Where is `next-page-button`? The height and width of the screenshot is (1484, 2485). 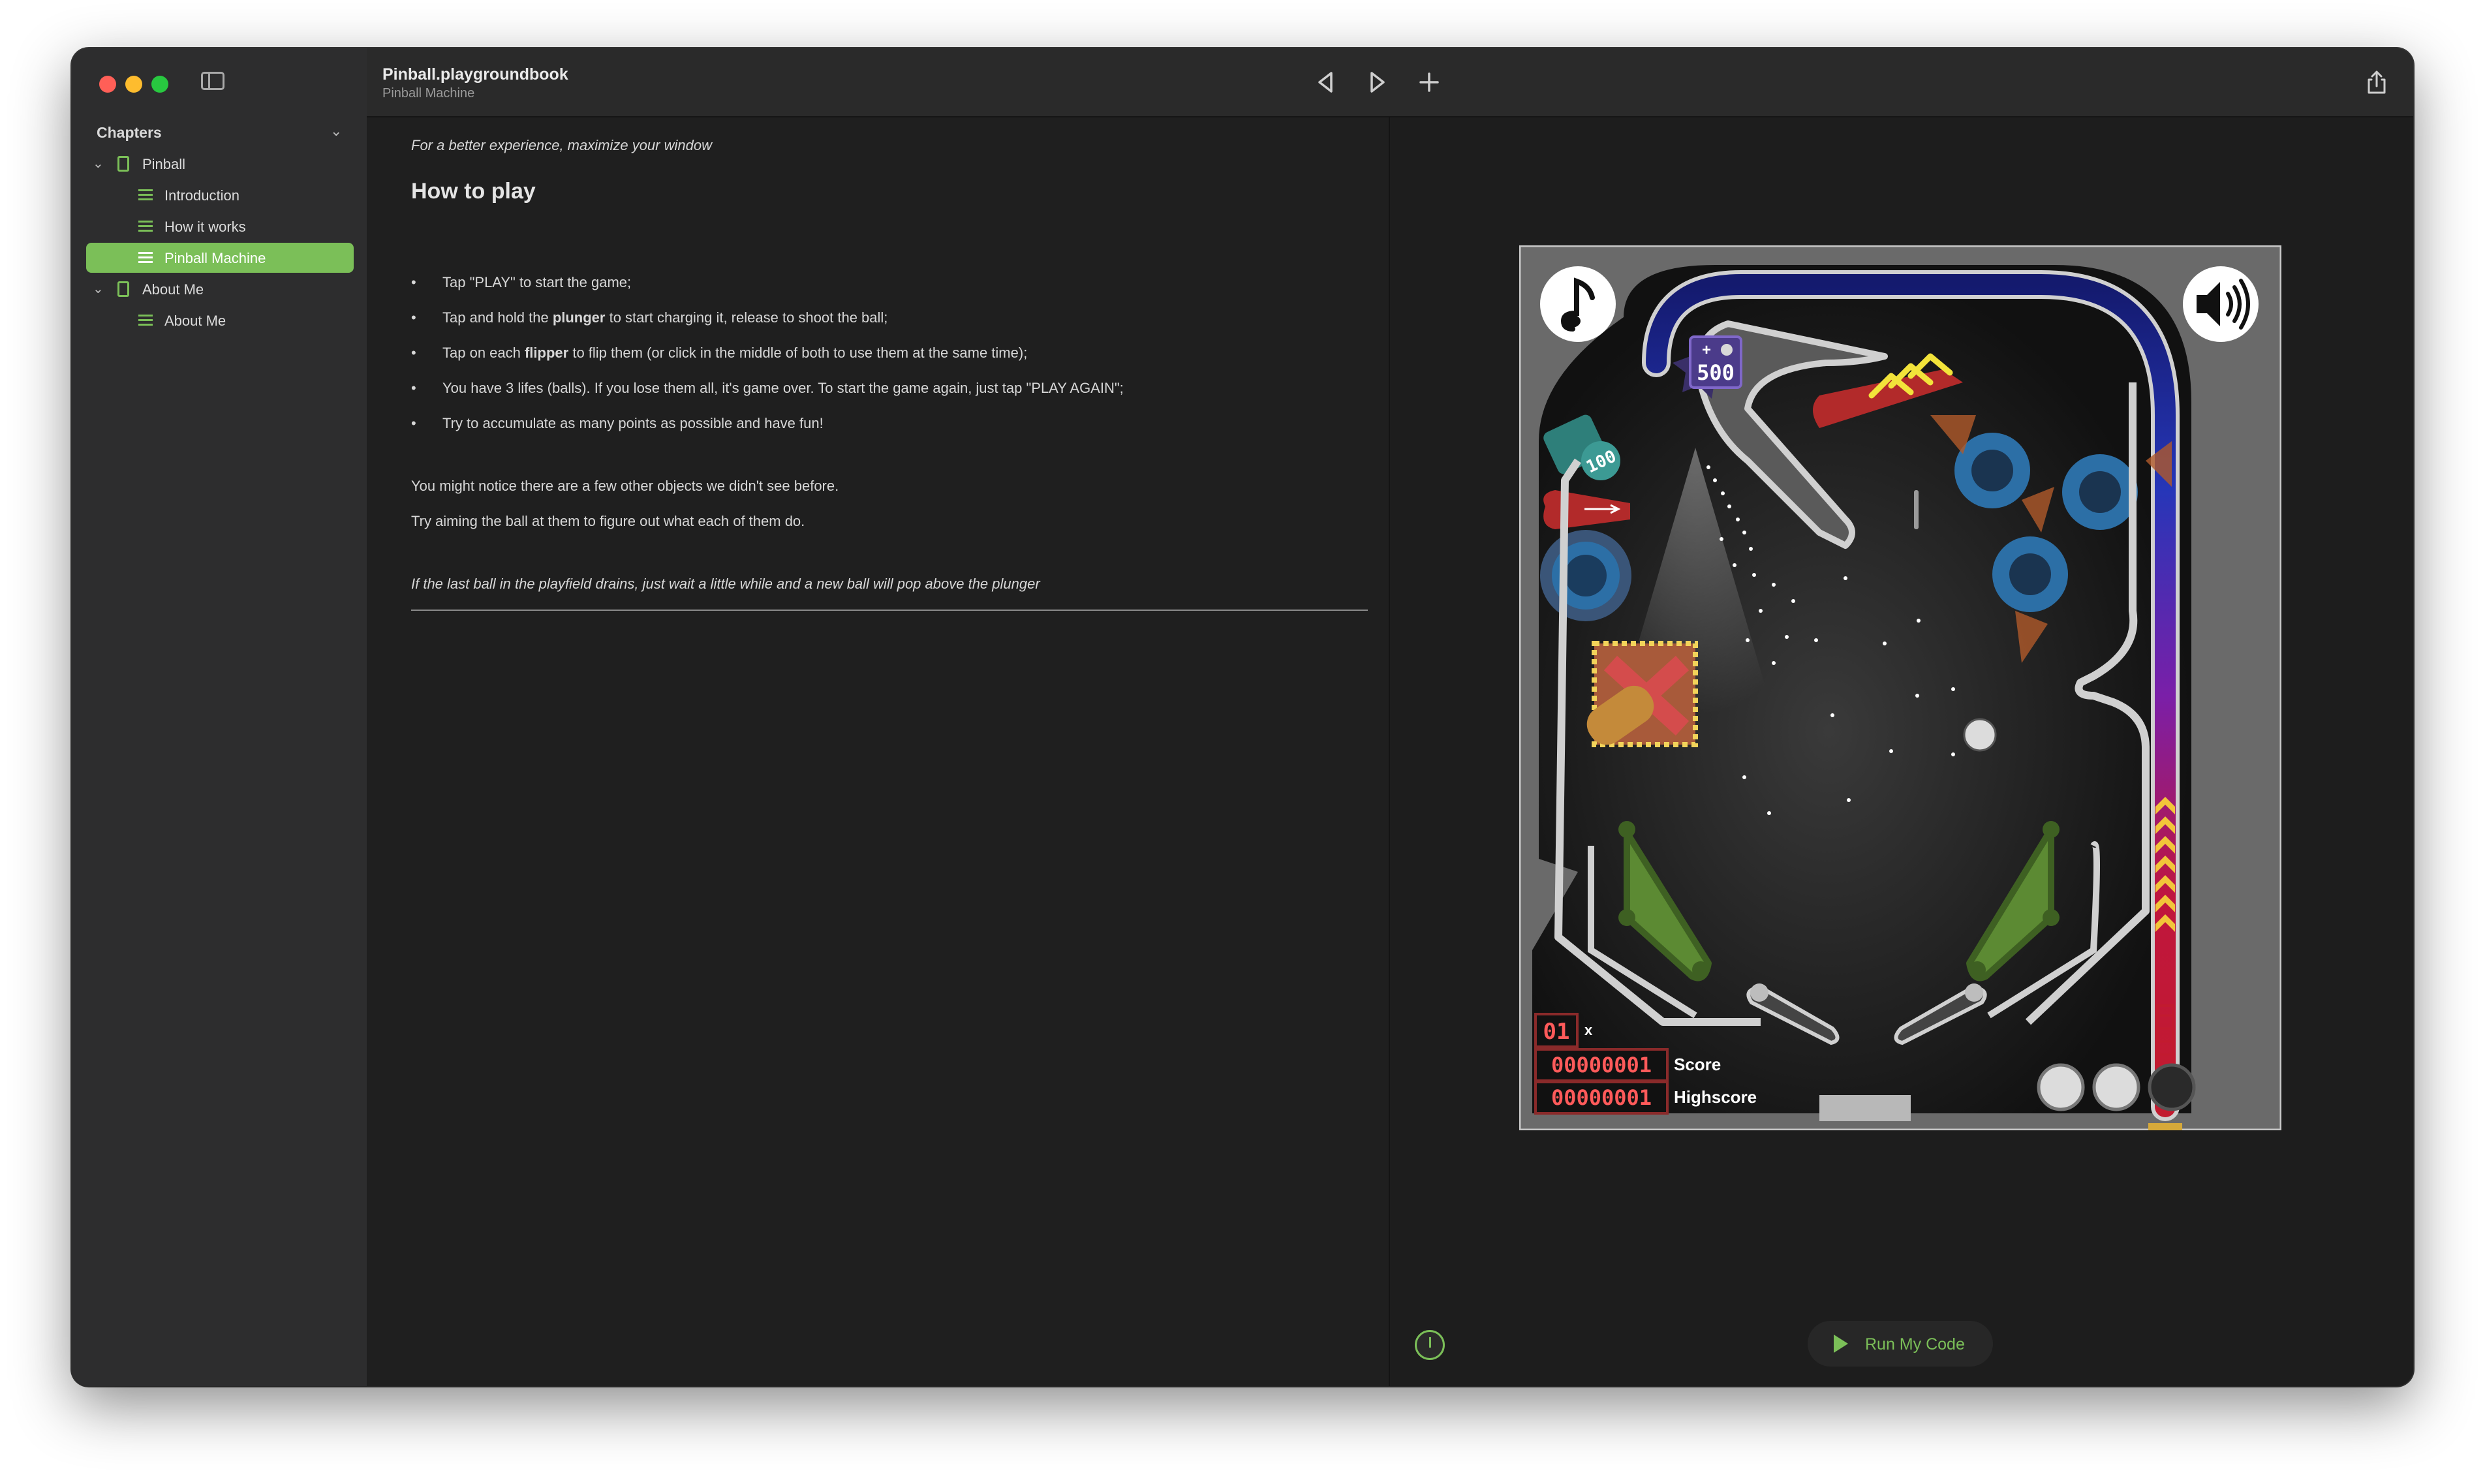
next-page-button is located at coordinates (1377, 82).